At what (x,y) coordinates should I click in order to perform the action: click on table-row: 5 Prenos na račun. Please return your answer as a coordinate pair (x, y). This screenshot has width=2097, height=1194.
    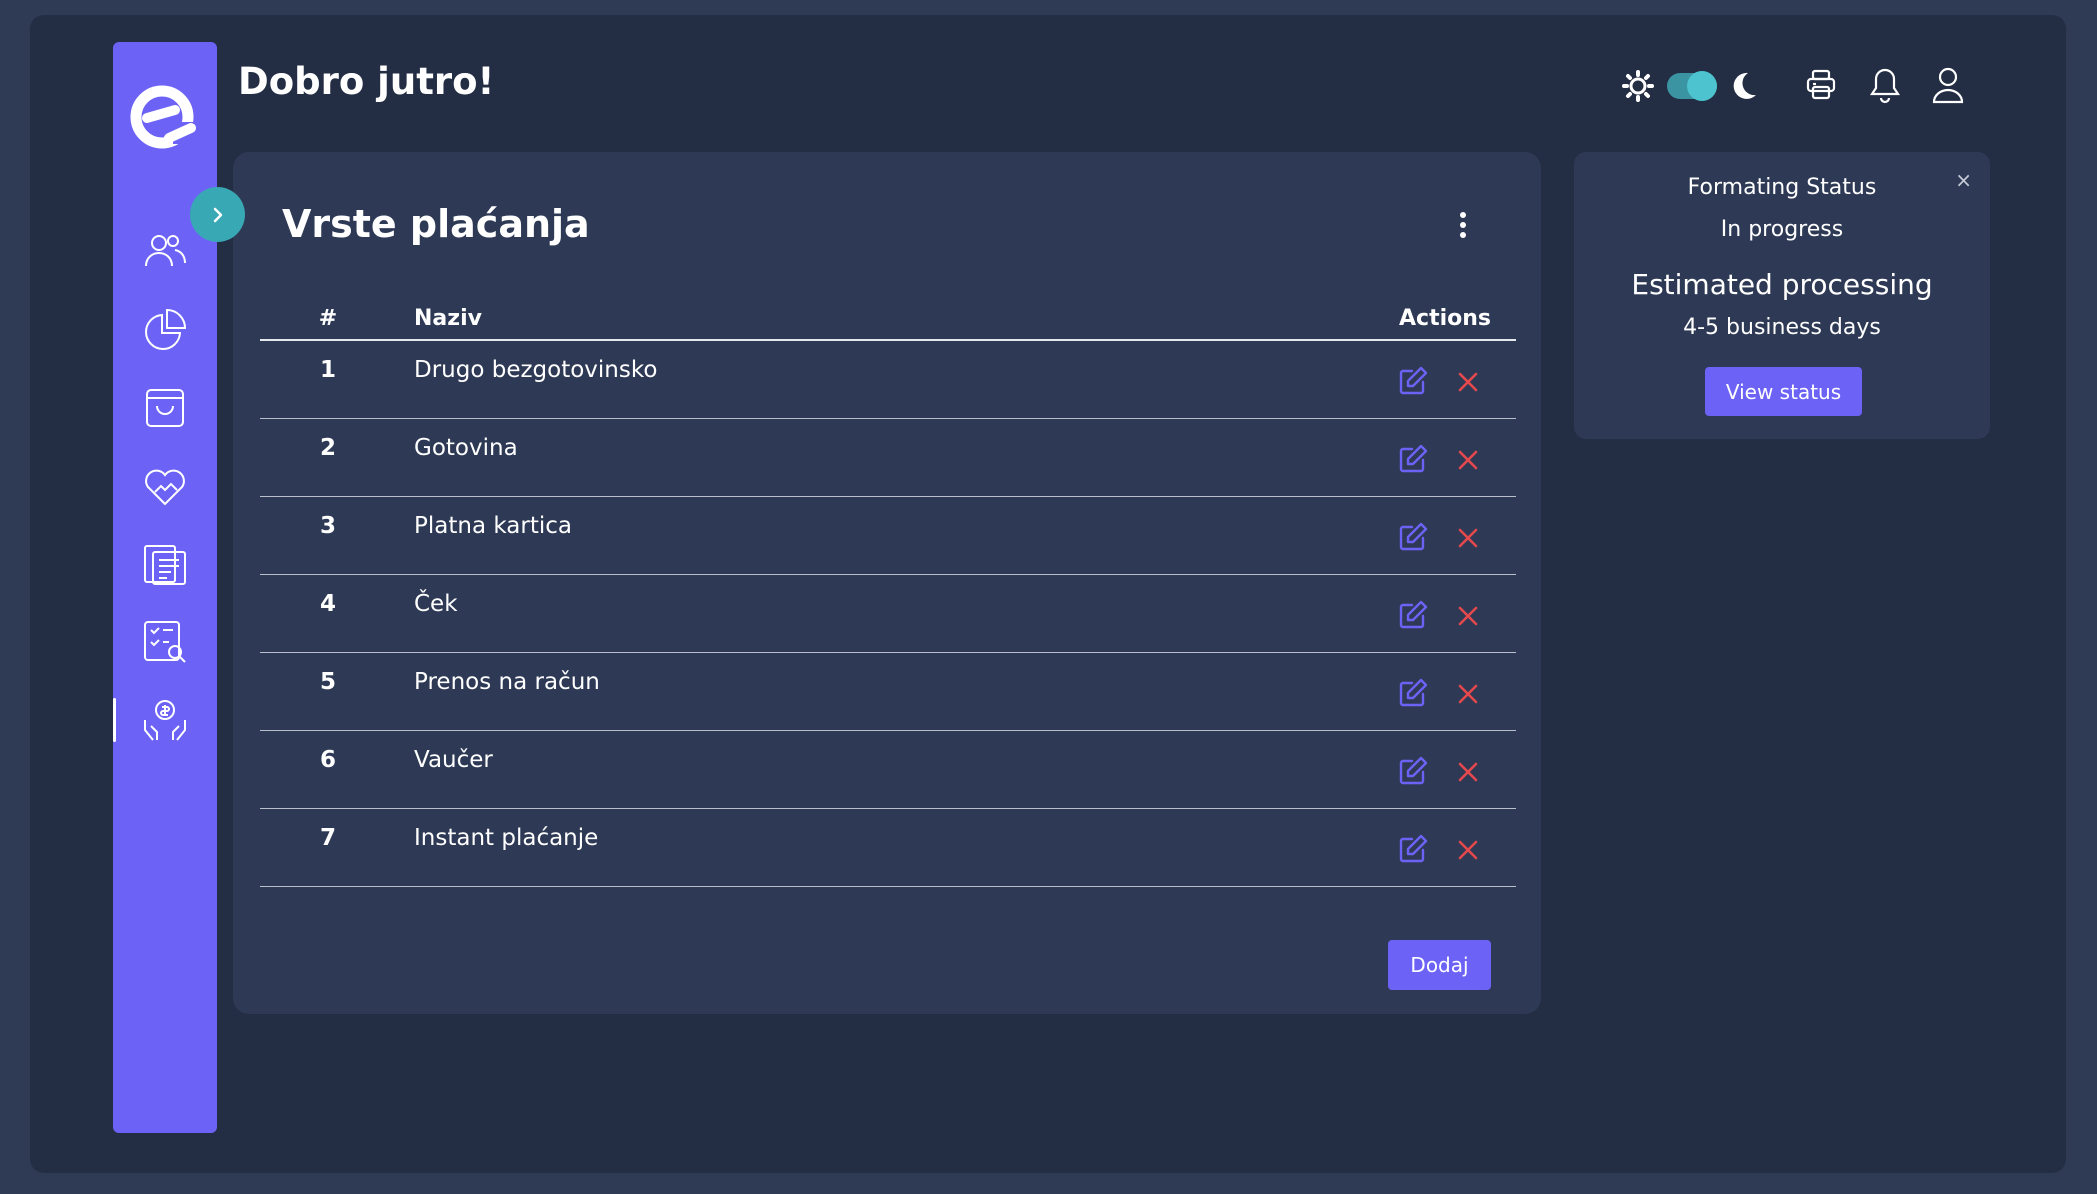
    Looking at the image, I should click on (888, 692).